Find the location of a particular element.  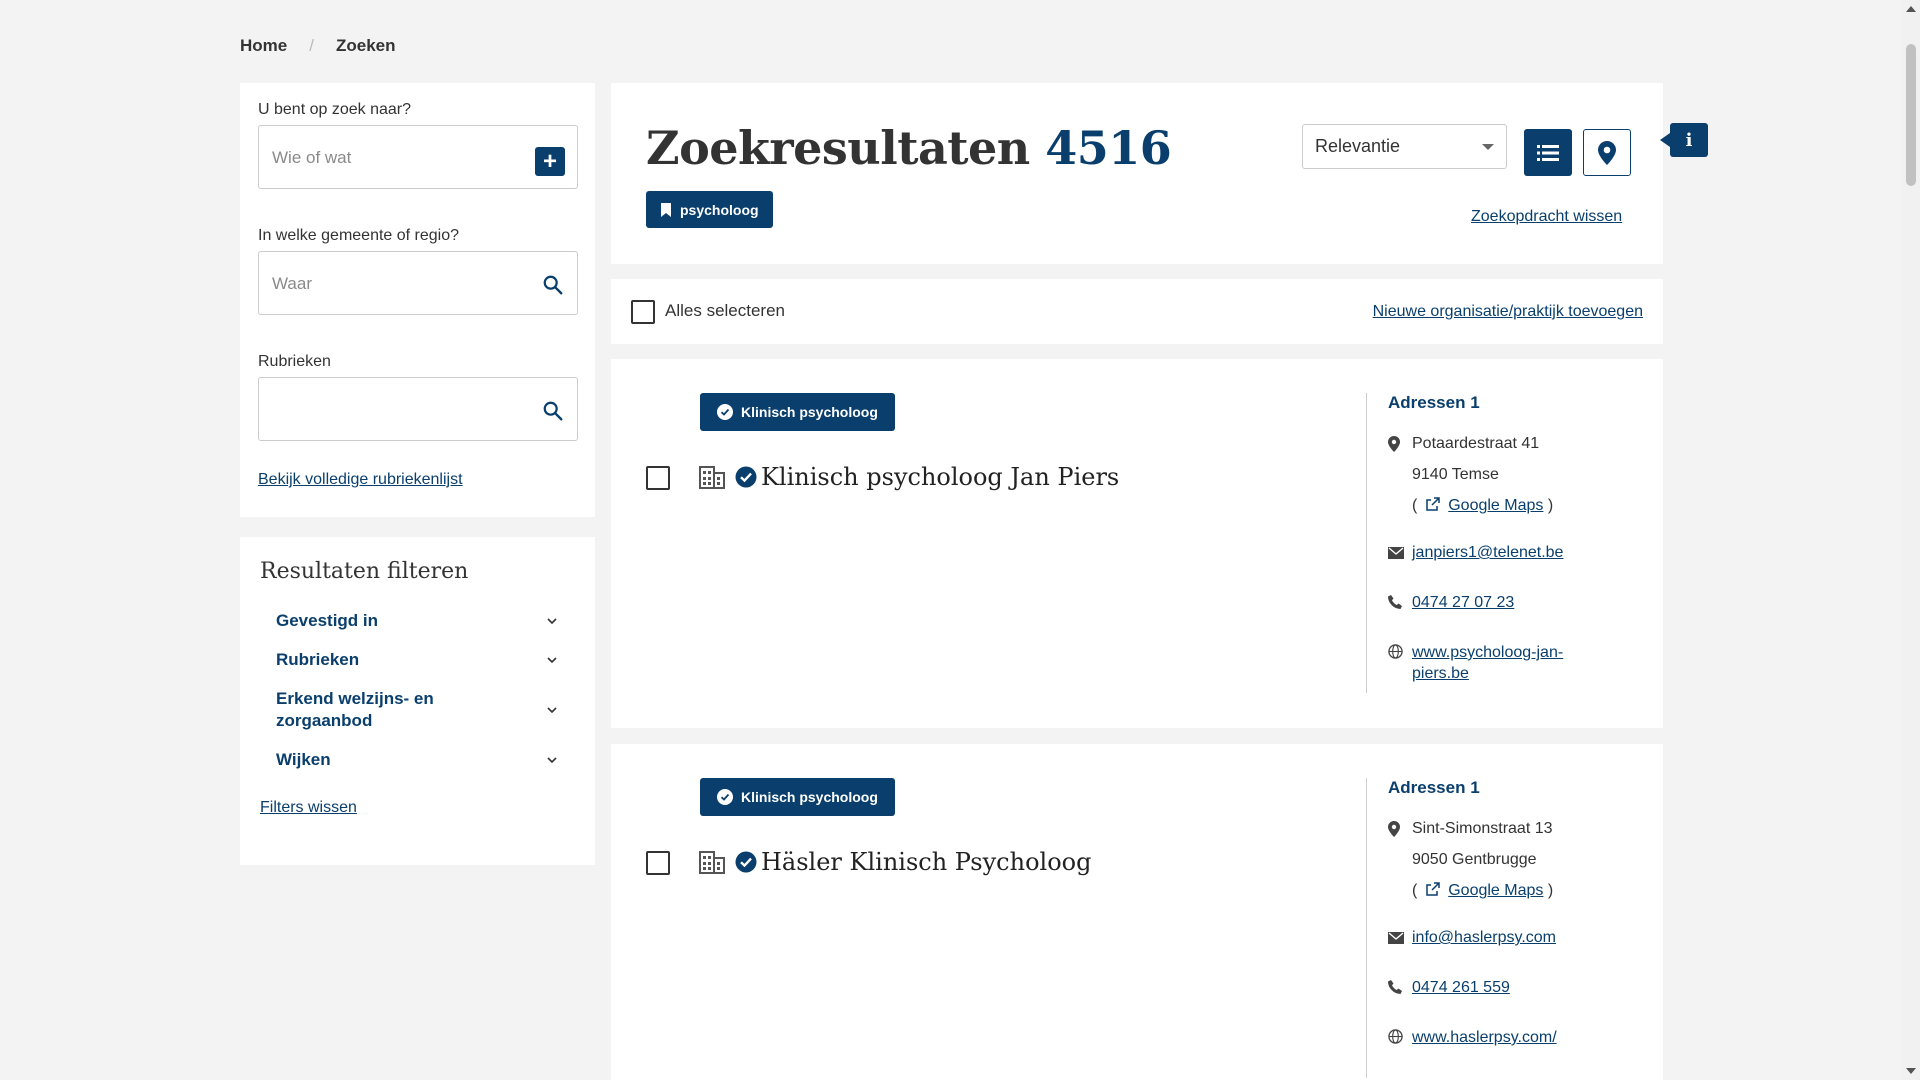

website-row: www.psycholoog-jan-piers.be is located at coordinates (1518, 663).